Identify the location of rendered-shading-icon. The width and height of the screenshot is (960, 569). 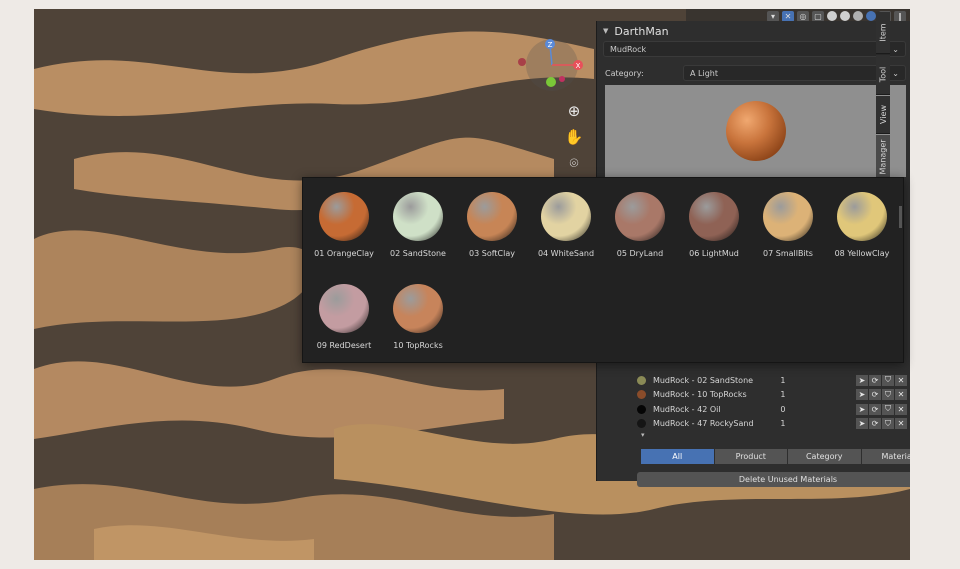
(871, 16).